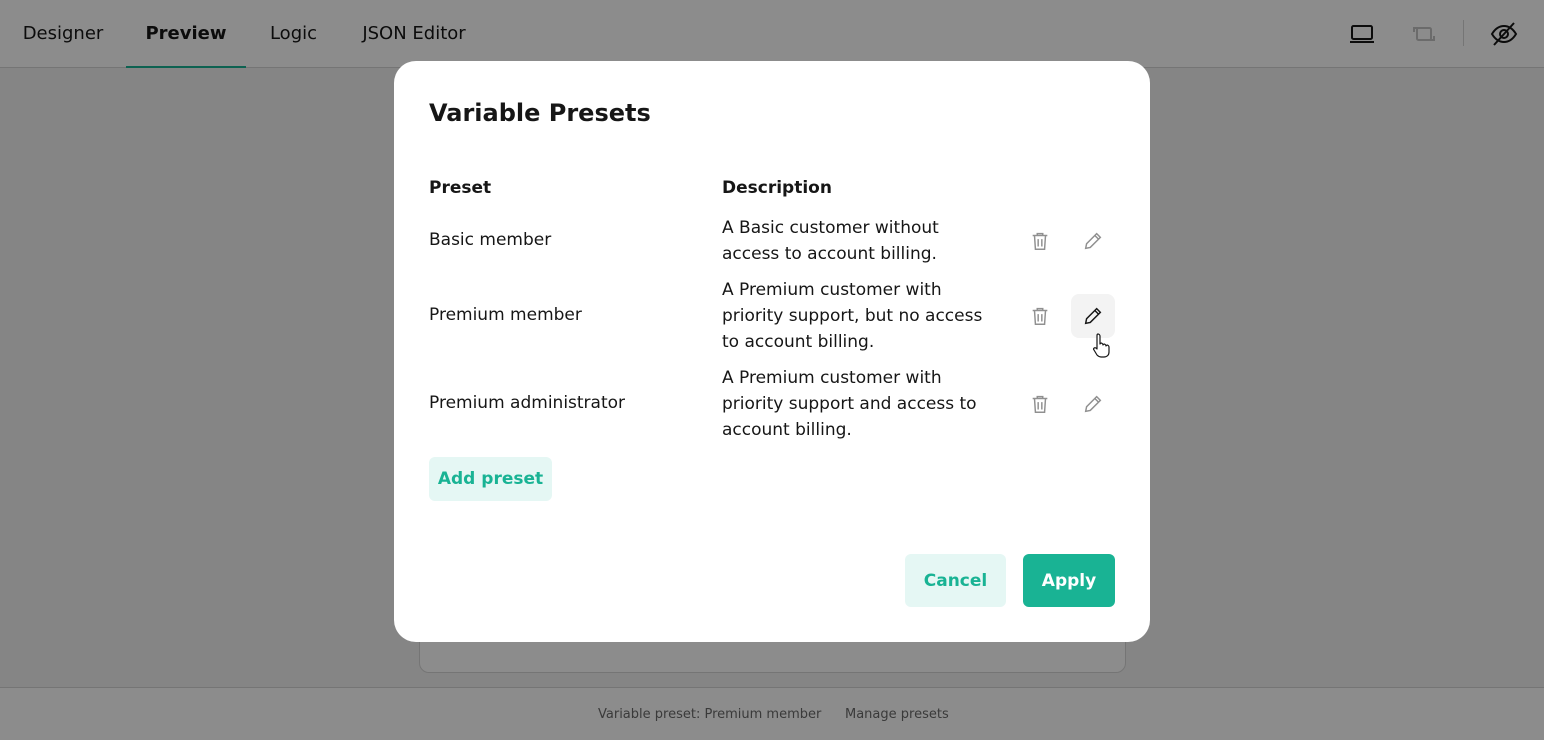  I want to click on apply-button: Apply, so click(1069, 580).